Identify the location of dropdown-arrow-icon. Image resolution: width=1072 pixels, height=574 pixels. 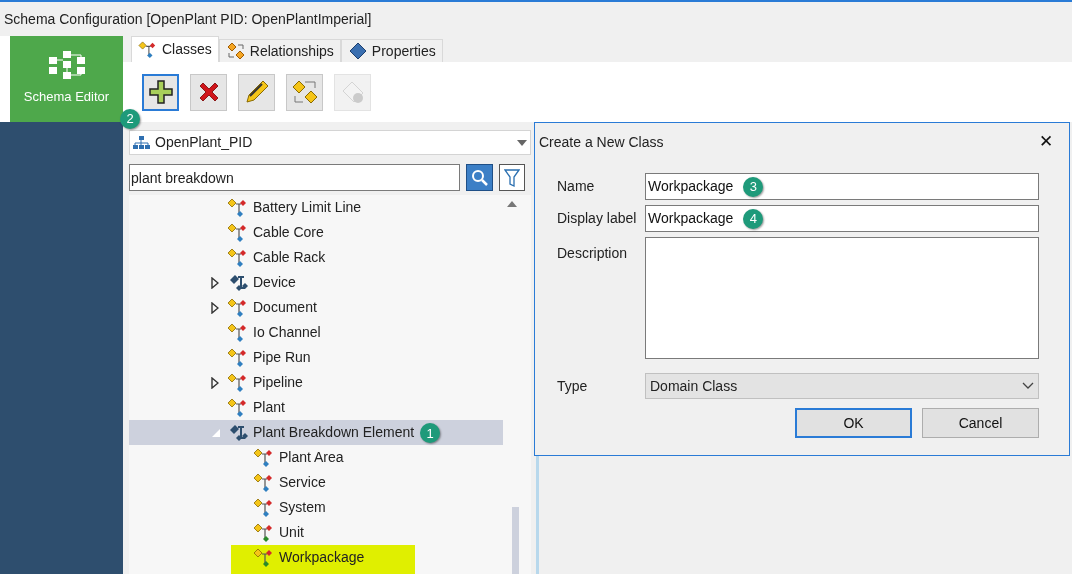
(522, 142).